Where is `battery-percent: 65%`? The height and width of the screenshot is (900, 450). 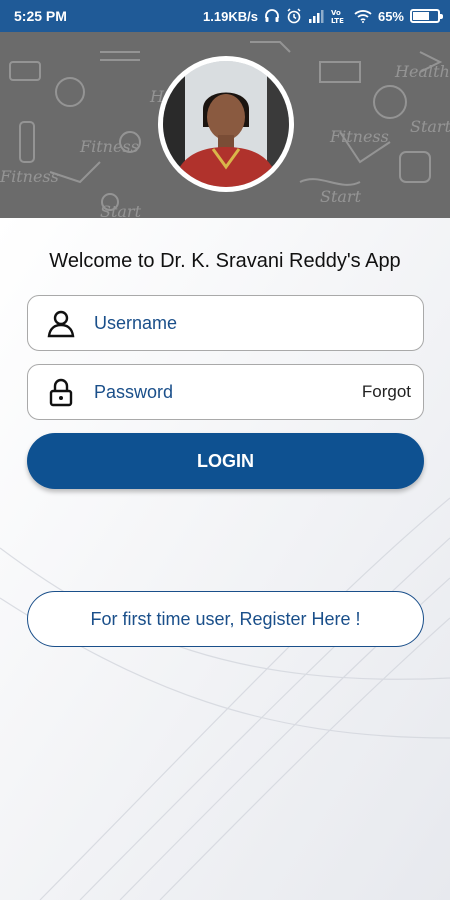
battery-percent: 65% is located at coordinates (390, 16).